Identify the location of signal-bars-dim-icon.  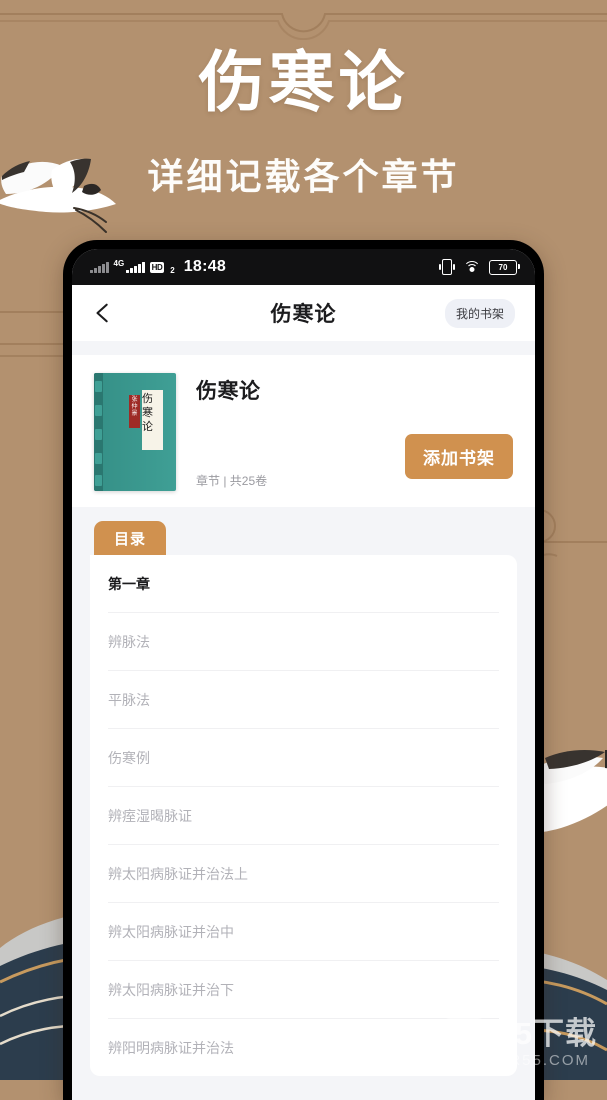
(99, 267).